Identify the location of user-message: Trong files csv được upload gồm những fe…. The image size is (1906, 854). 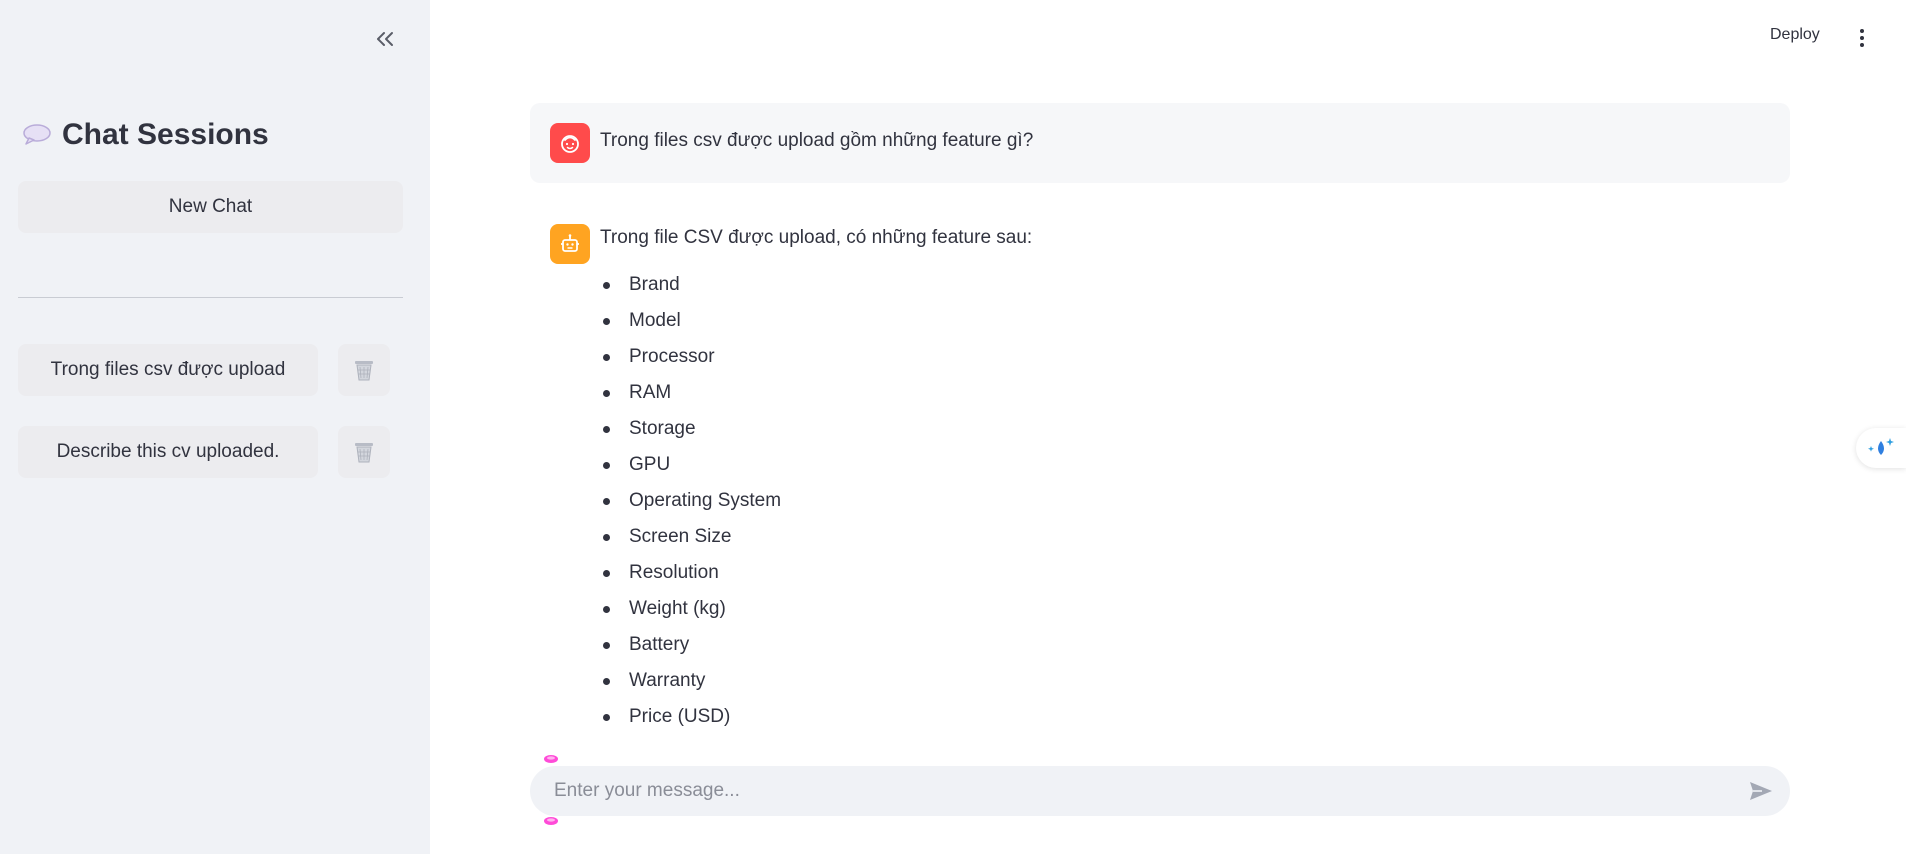
(1160, 143).